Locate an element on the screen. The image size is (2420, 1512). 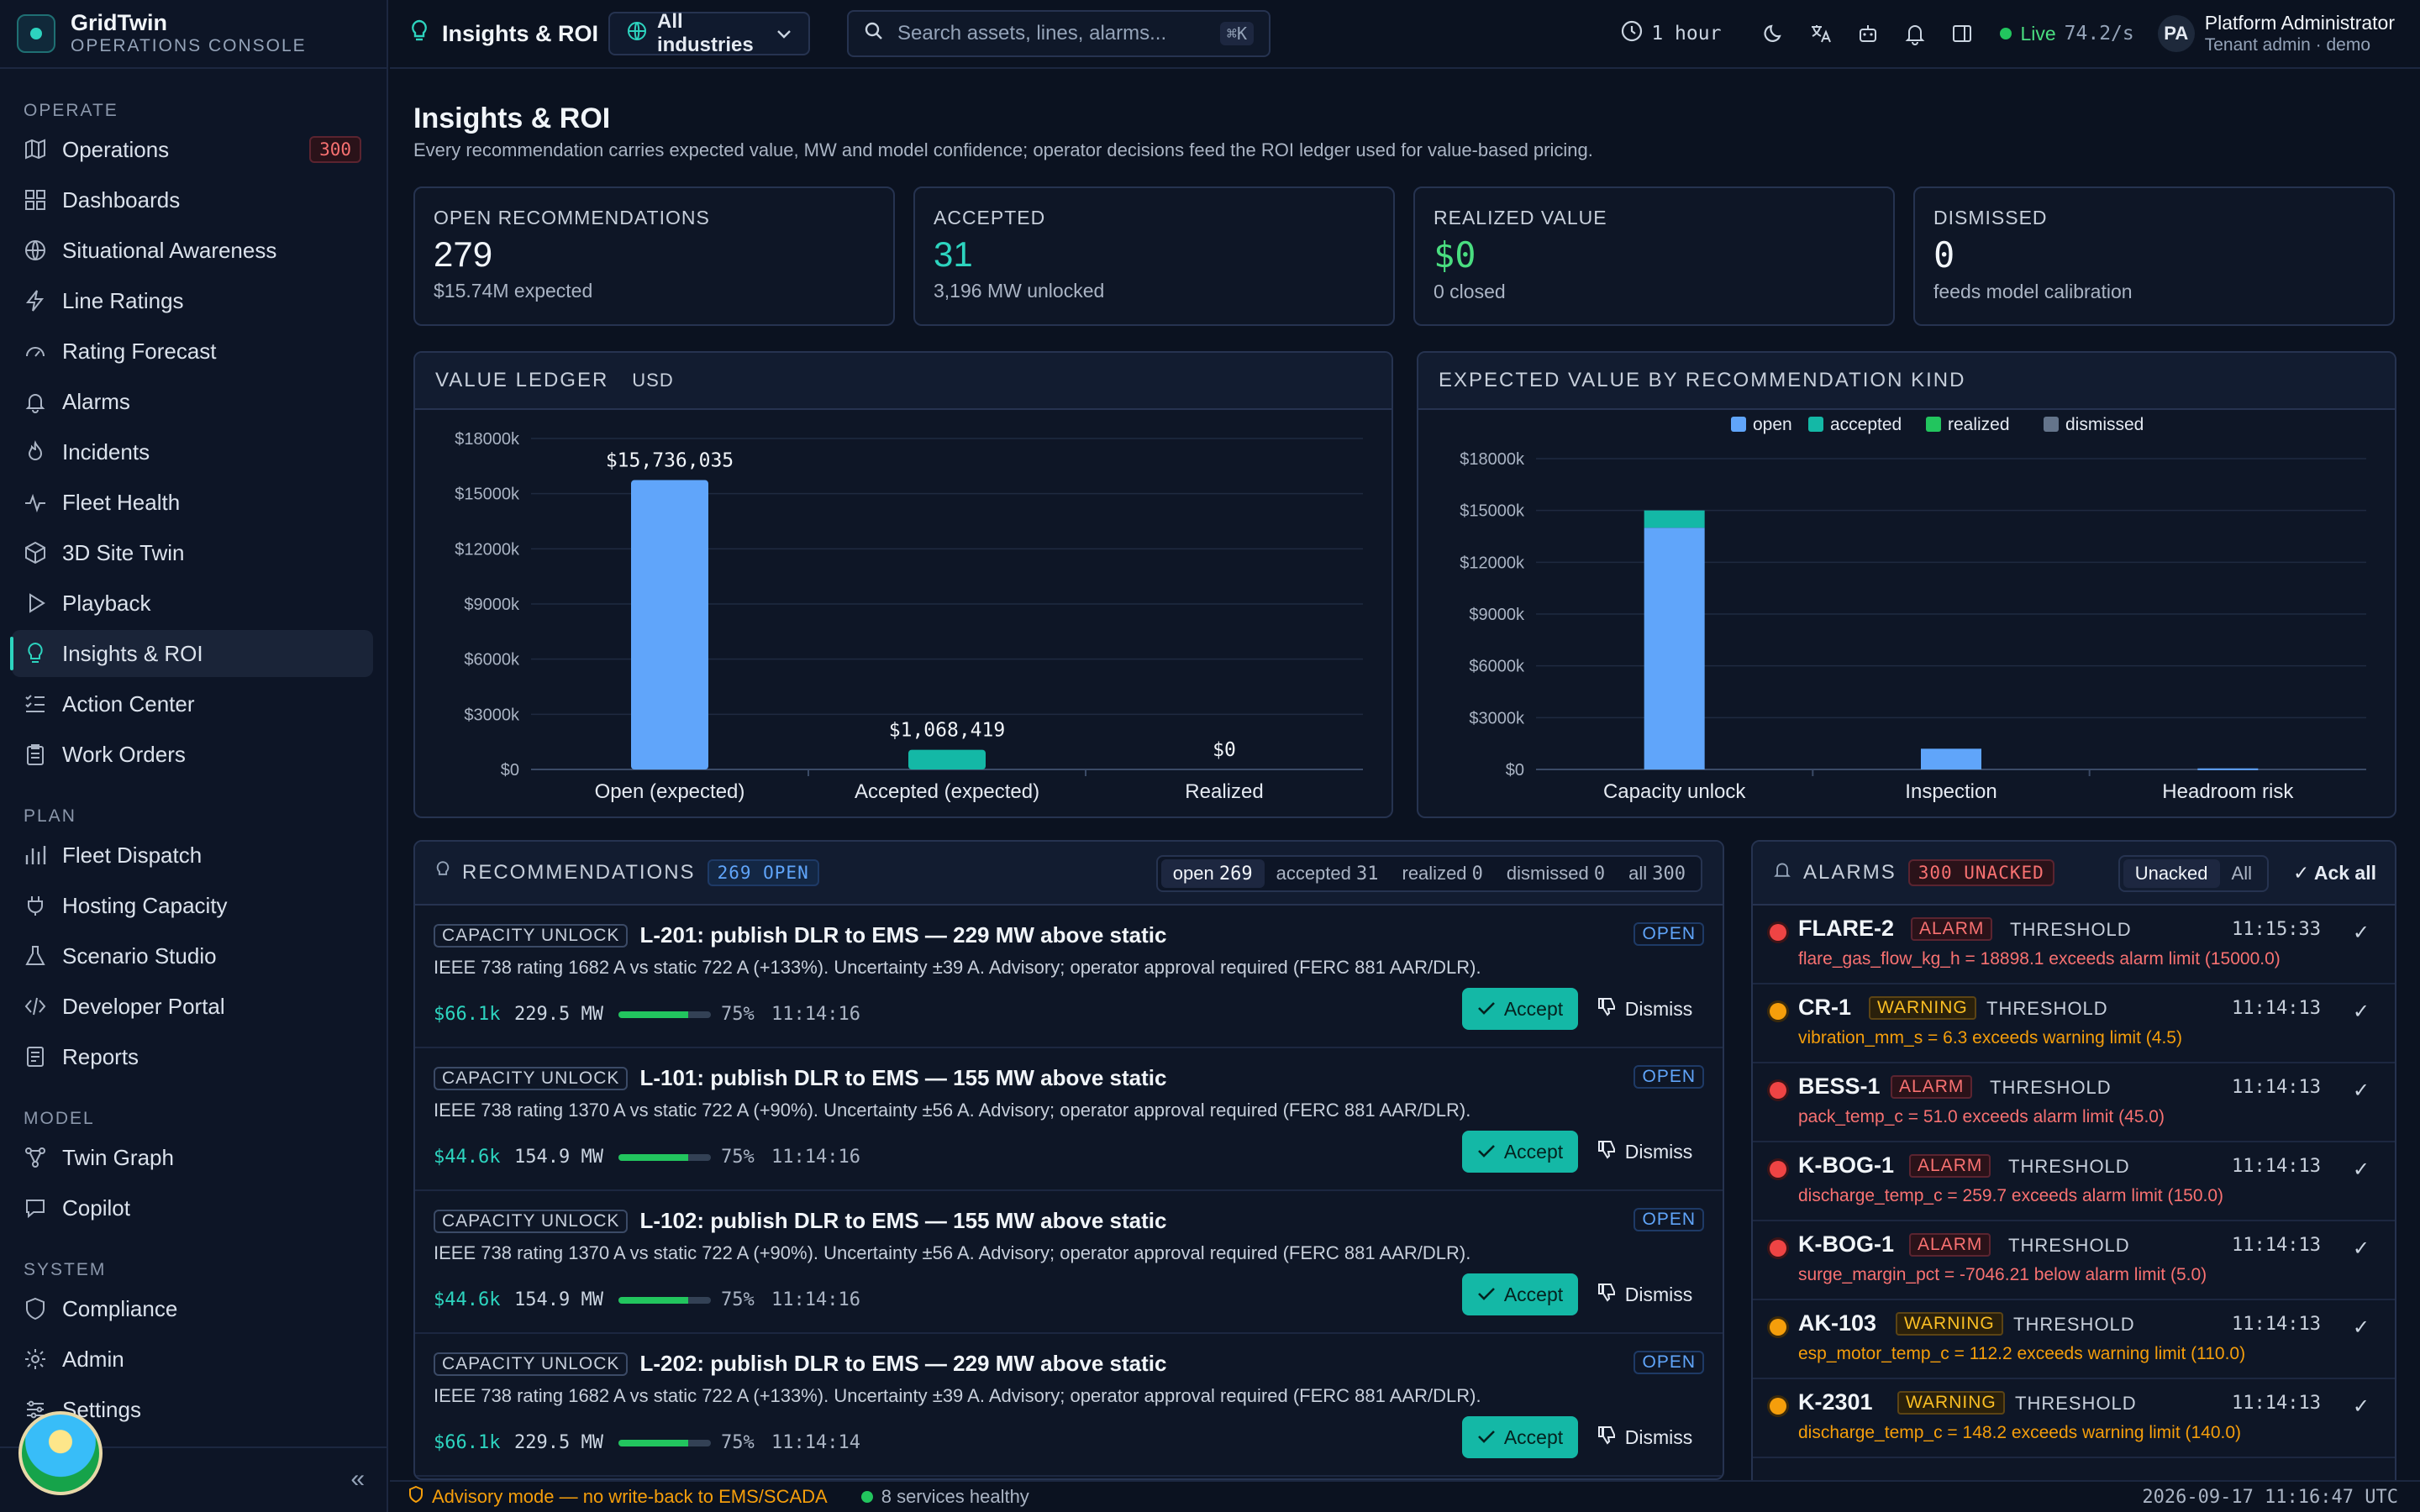
clipboard-icon is located at coordinates (35, 754).